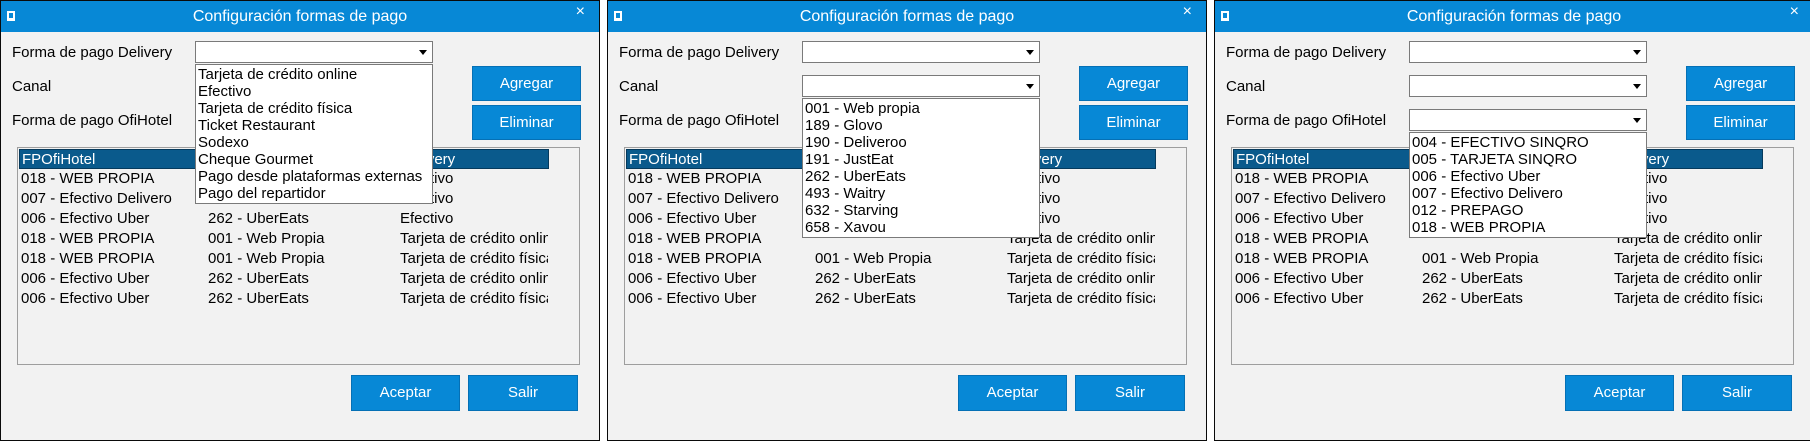 Image resolution: width=1810 pixels, height=443 pixels. What do you see at coordinates (92, 120) in the screenshot?
I see `ofihotel-payment-label: Forma de pago OfiHotel` at bounding box center [92, 120].